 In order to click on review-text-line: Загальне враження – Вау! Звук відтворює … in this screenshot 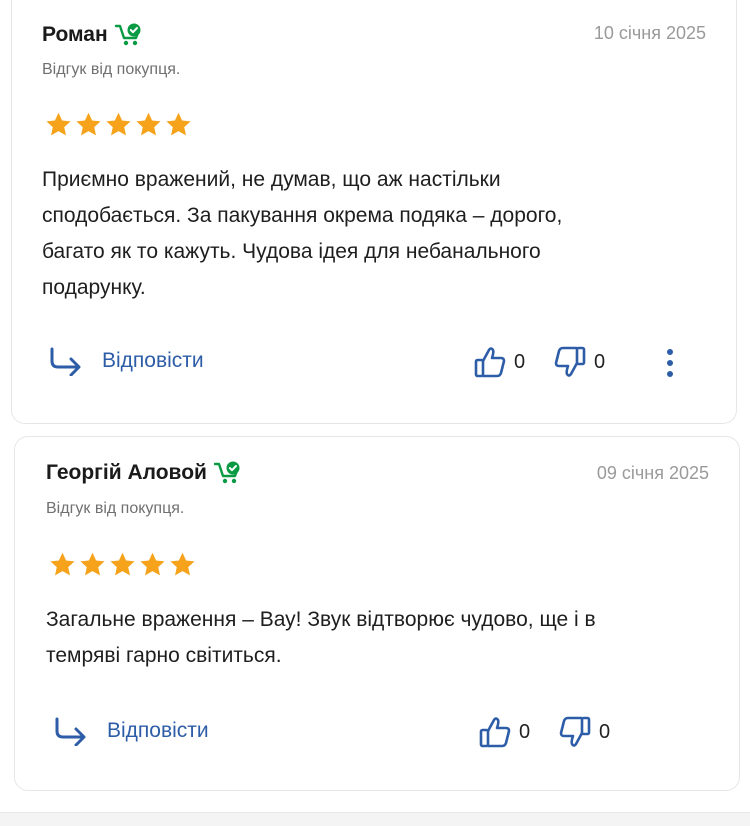, I will do `click(321, 619)`.